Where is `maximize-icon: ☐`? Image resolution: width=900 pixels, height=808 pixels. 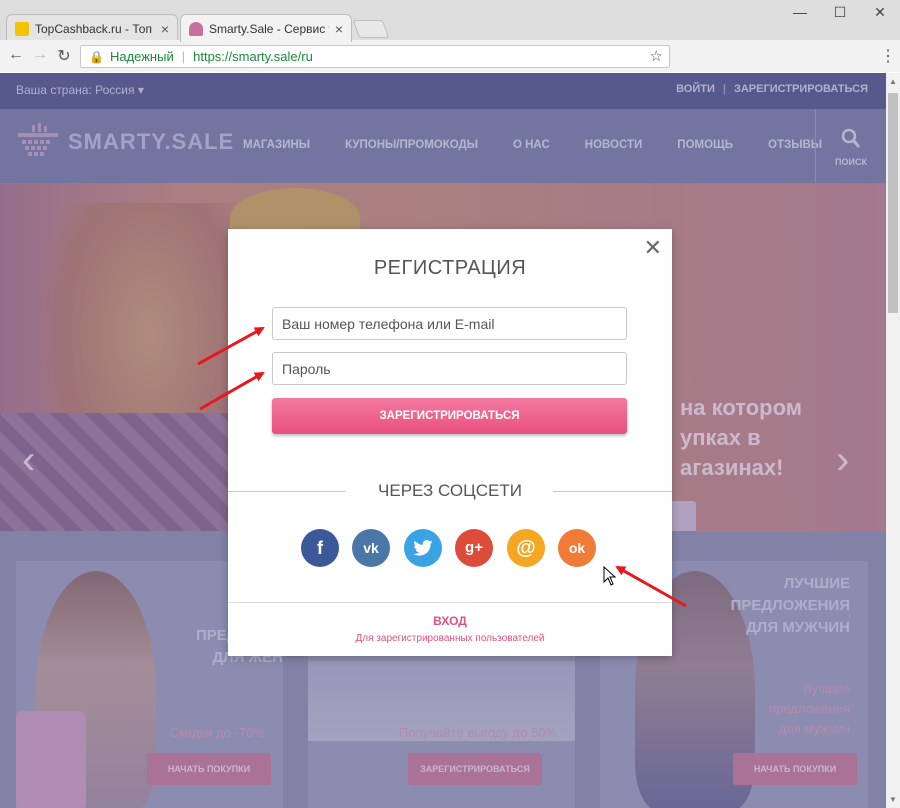 maximize-icon: ☐ is located at coordinates (840, 12).